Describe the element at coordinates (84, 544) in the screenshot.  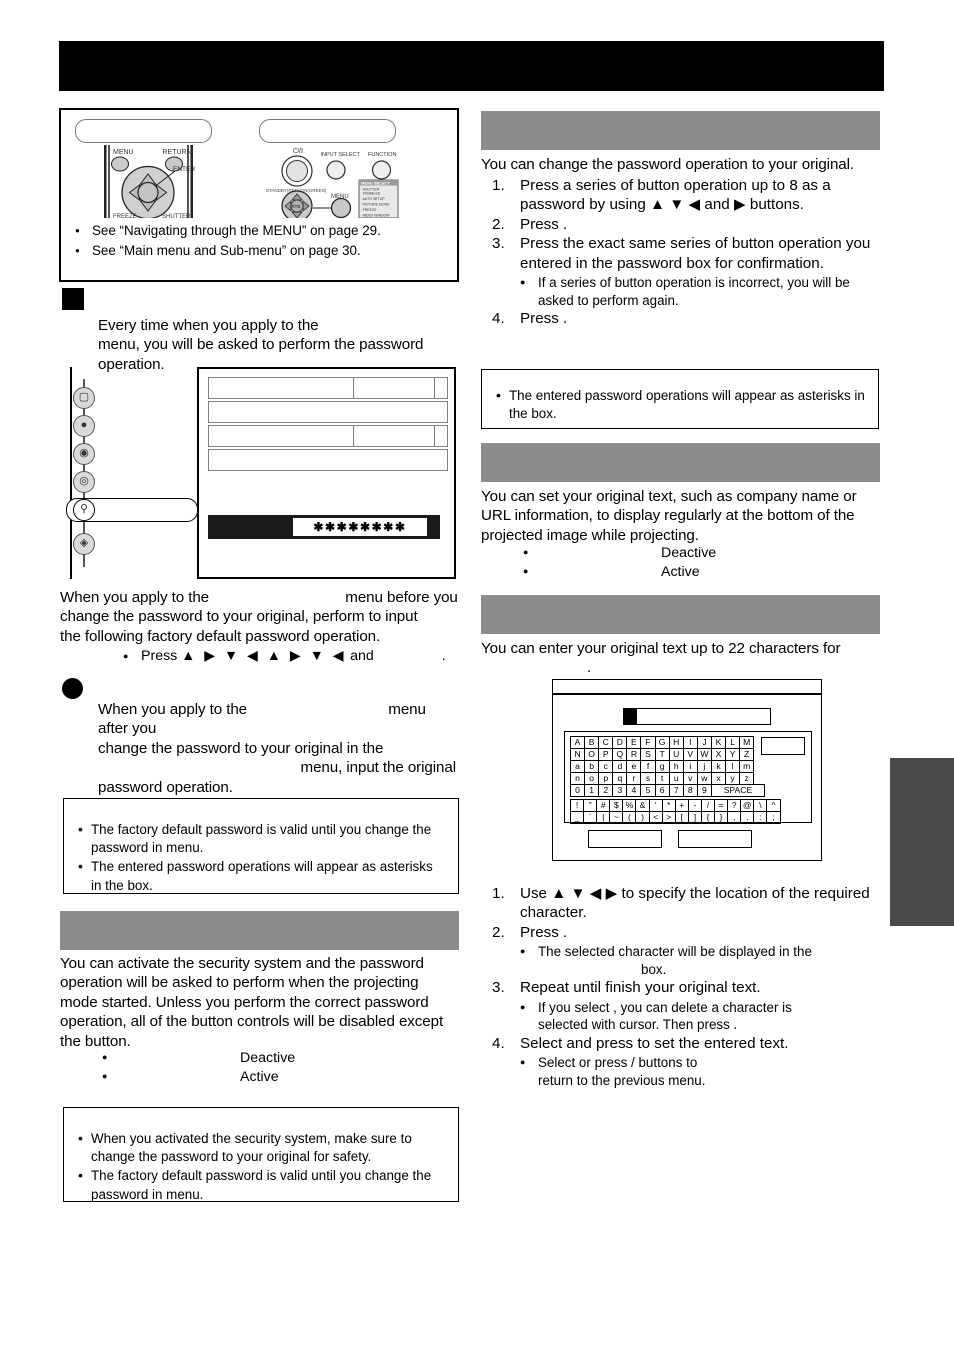
I see `osd-icon-network: ◈` at that location.